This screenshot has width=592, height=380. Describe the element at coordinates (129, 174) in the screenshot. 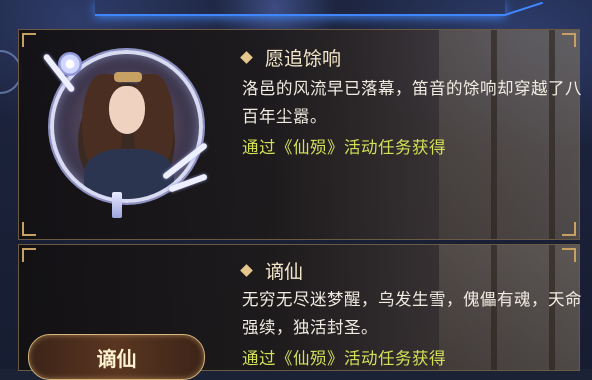

I see `robe` at that location.